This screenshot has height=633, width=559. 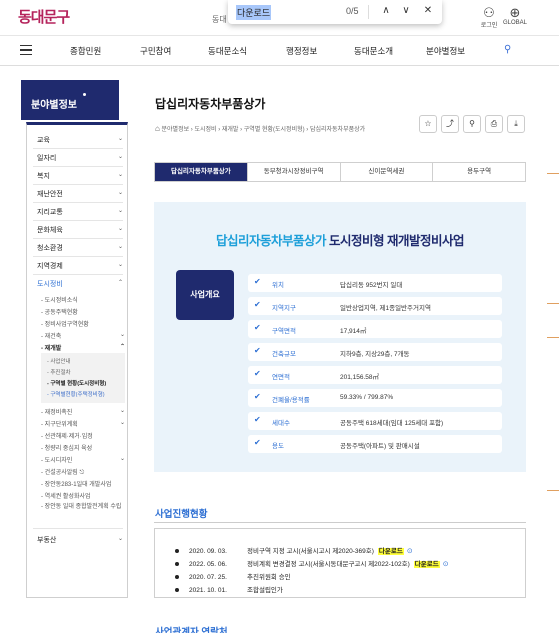 I want to click on lnb-item-label: 복지, so click(x=43, y=176).